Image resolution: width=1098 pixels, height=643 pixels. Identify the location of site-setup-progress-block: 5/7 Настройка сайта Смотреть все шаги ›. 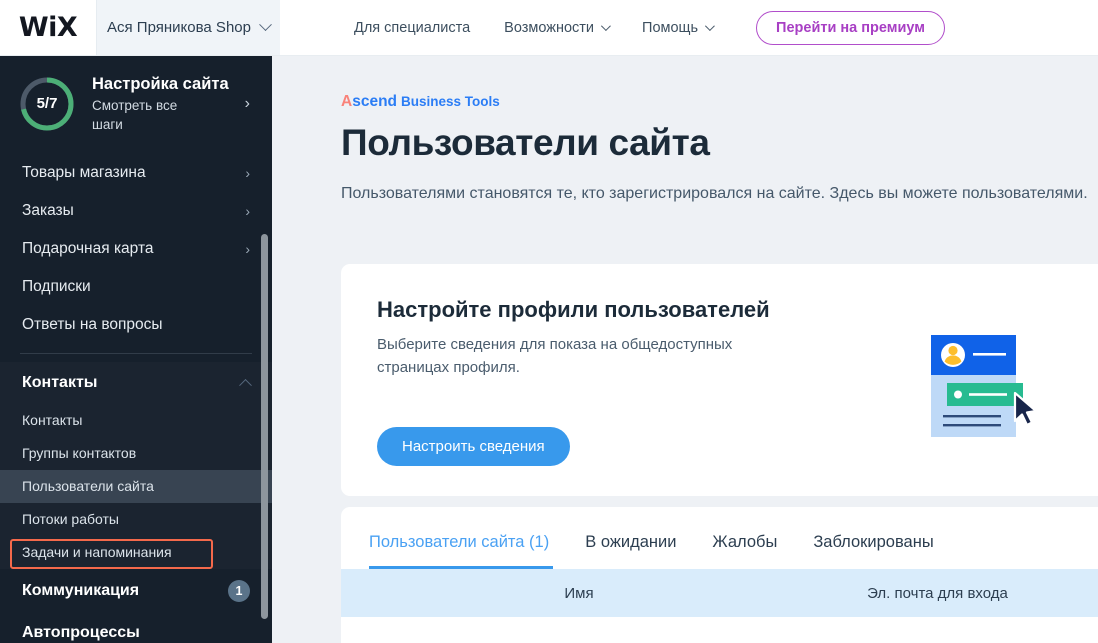
(136, 105).